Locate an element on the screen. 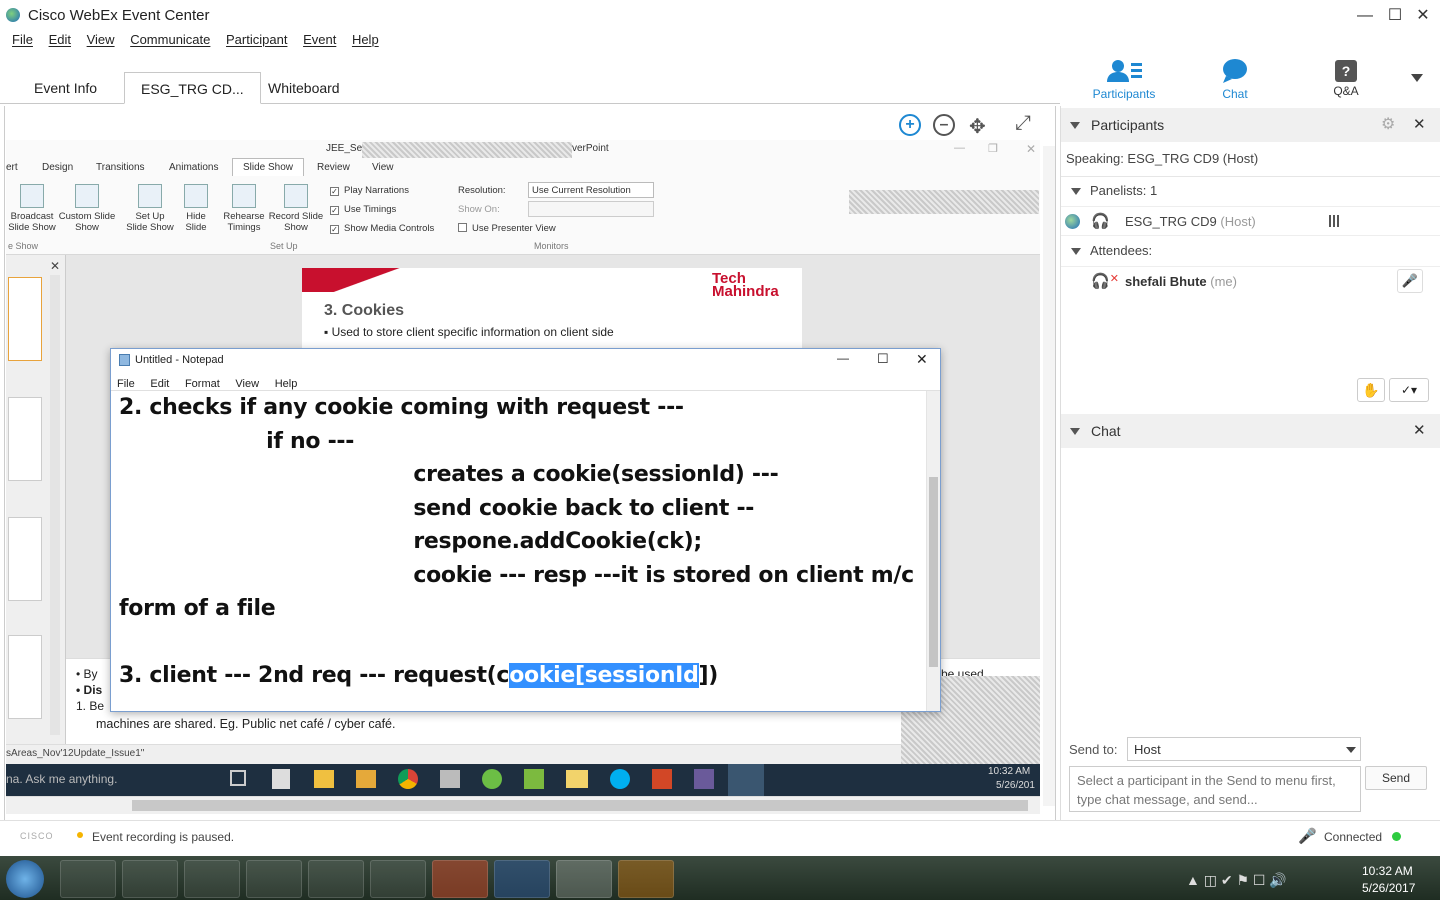 The height and width of the screenshot is (900, 1440). send-button: Send is located at coordinates (1396, 778).